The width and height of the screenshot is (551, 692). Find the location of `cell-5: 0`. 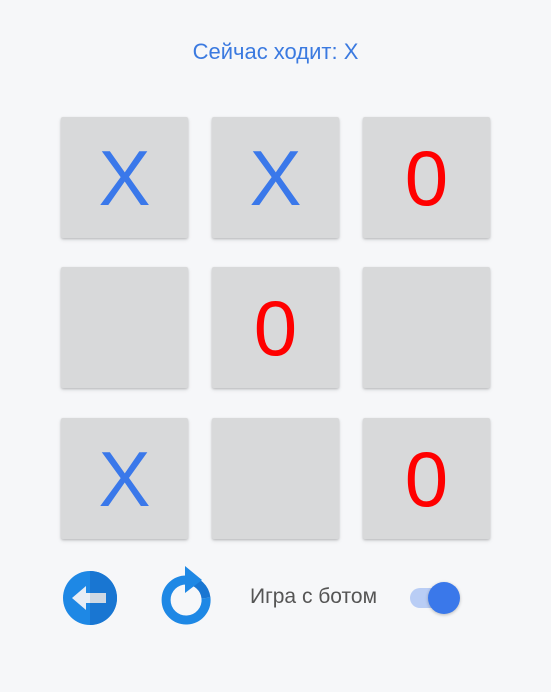

cell-5: 0 is located at coordinates (275, 327).